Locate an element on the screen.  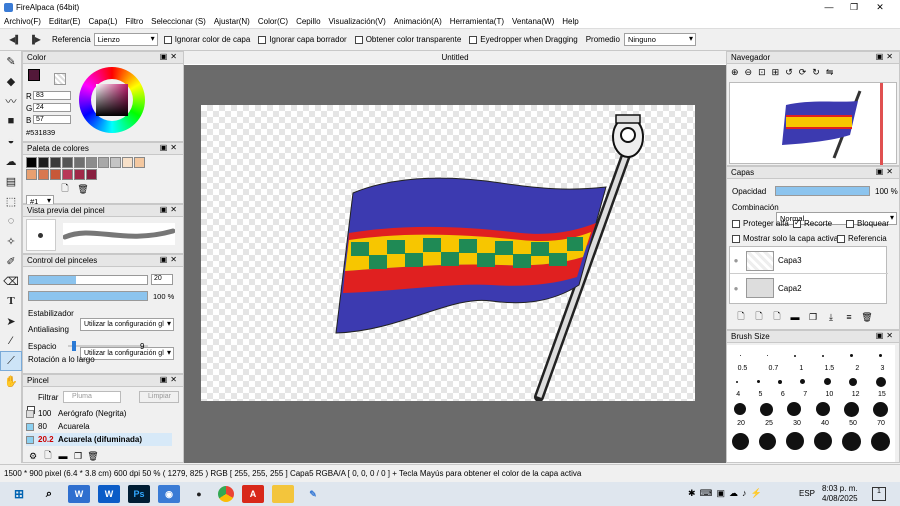
acrobat-icon: A is located at coordinates (253, 494).